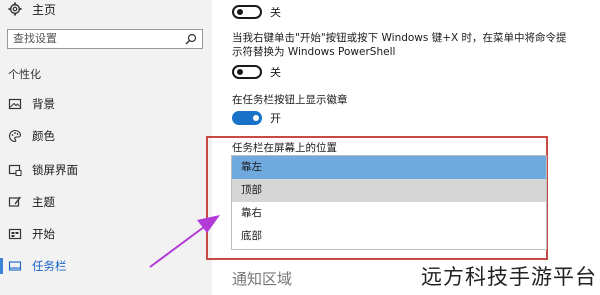 The image size is (600, 295). I want to click on sidebar-item-colors: 颜色, so click(31, 136).